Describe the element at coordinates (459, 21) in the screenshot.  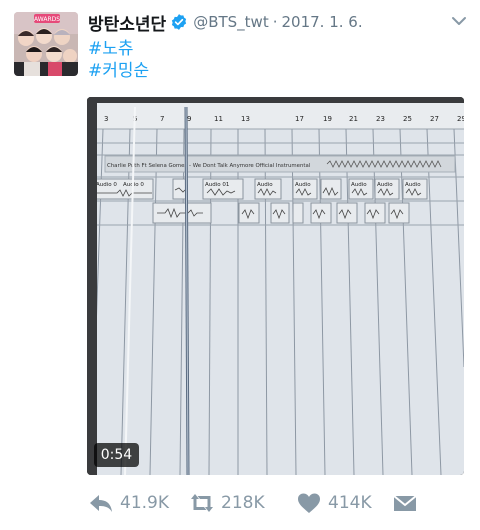
I see `chevron-down-icon` at that location.